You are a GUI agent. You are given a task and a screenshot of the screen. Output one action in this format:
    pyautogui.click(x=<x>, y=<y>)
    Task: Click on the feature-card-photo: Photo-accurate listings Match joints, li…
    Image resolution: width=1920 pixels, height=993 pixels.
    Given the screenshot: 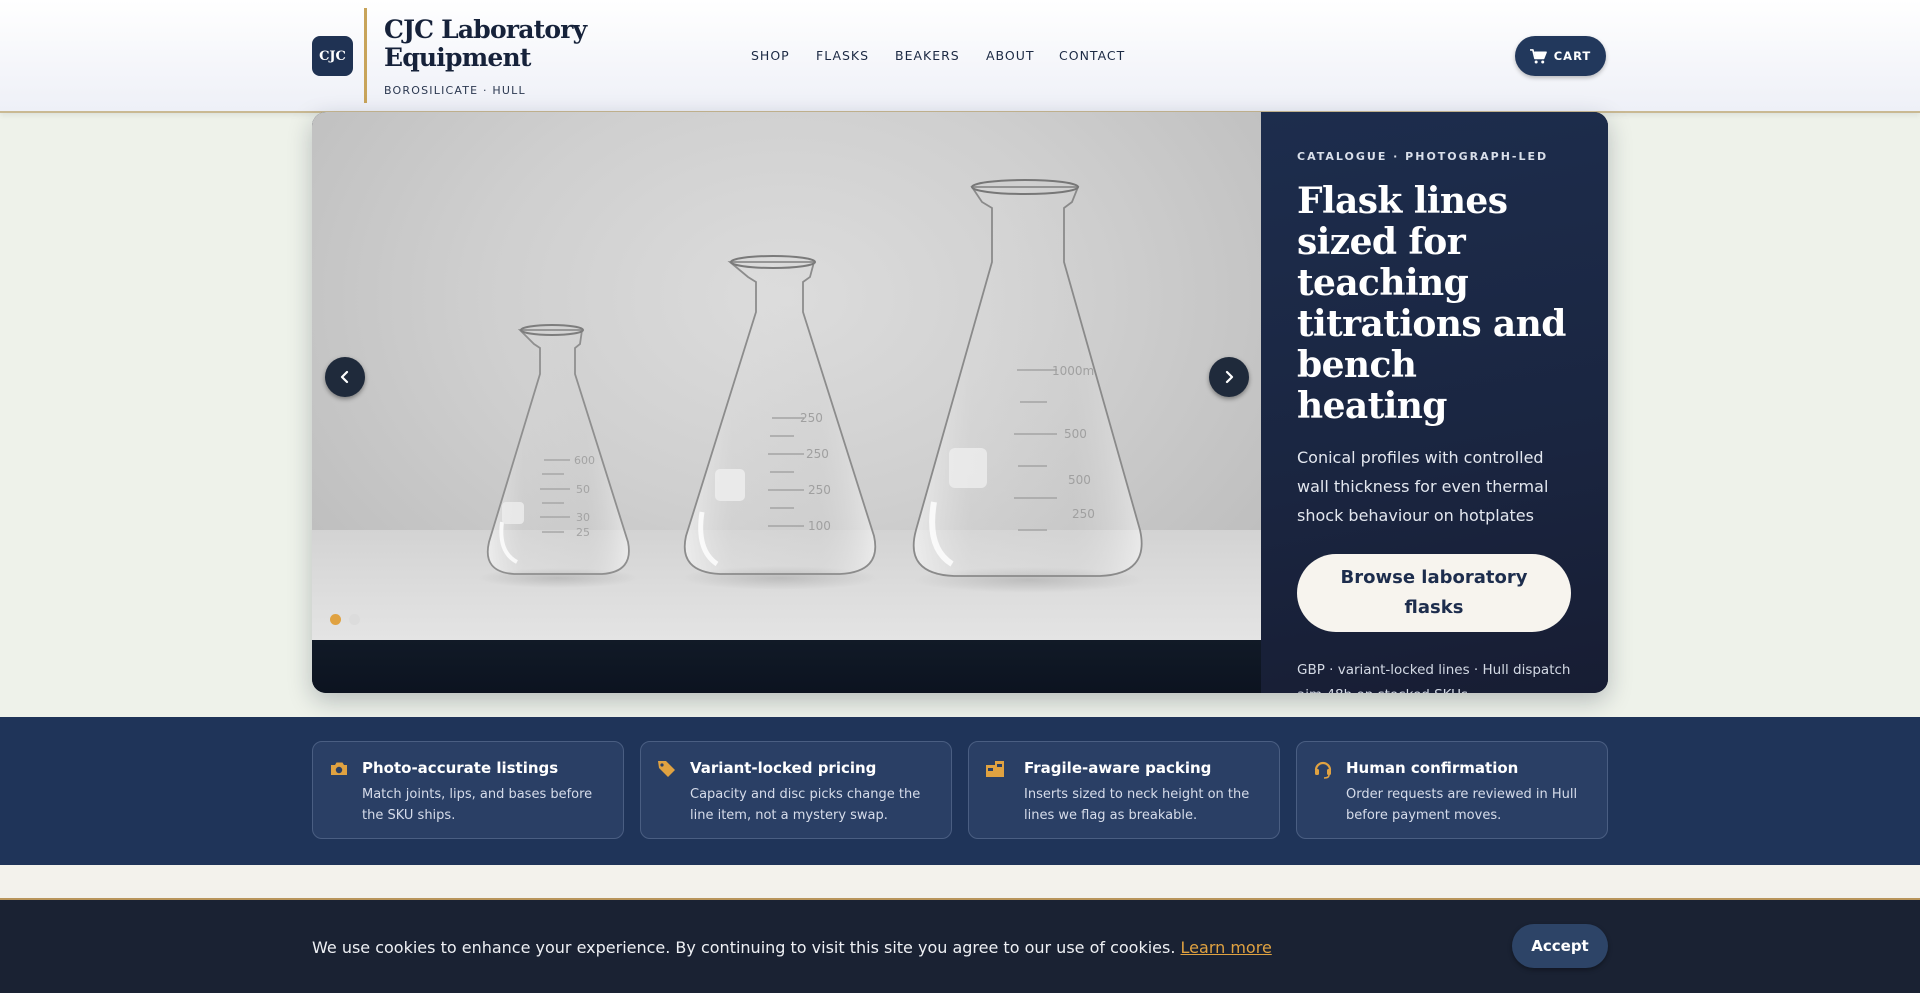 What is the action you would take?
    pyautogui.click(x=468, y=790)
    